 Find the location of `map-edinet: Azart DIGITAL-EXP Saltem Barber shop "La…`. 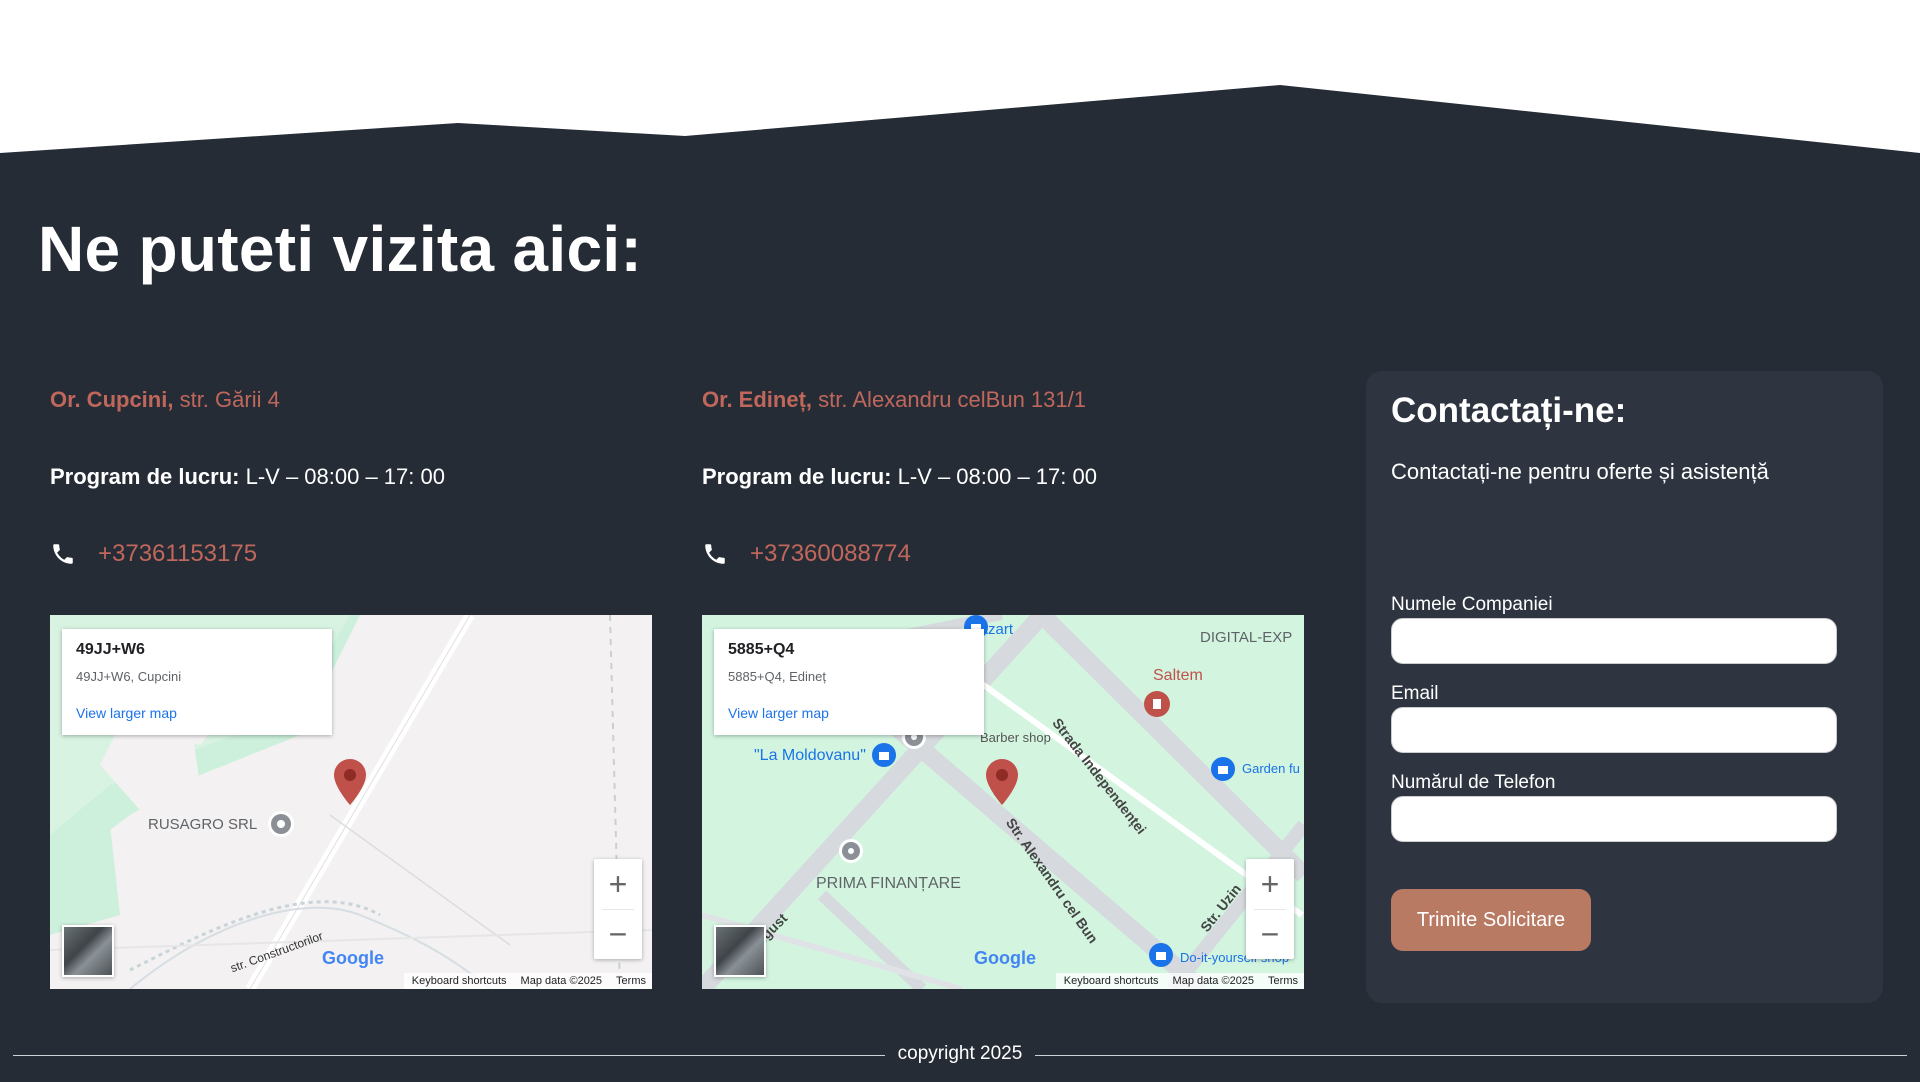

map-edinet: Azart DIGITAL-EXP Saltem Barber shop "La… is located at coordinates (1003, 802).